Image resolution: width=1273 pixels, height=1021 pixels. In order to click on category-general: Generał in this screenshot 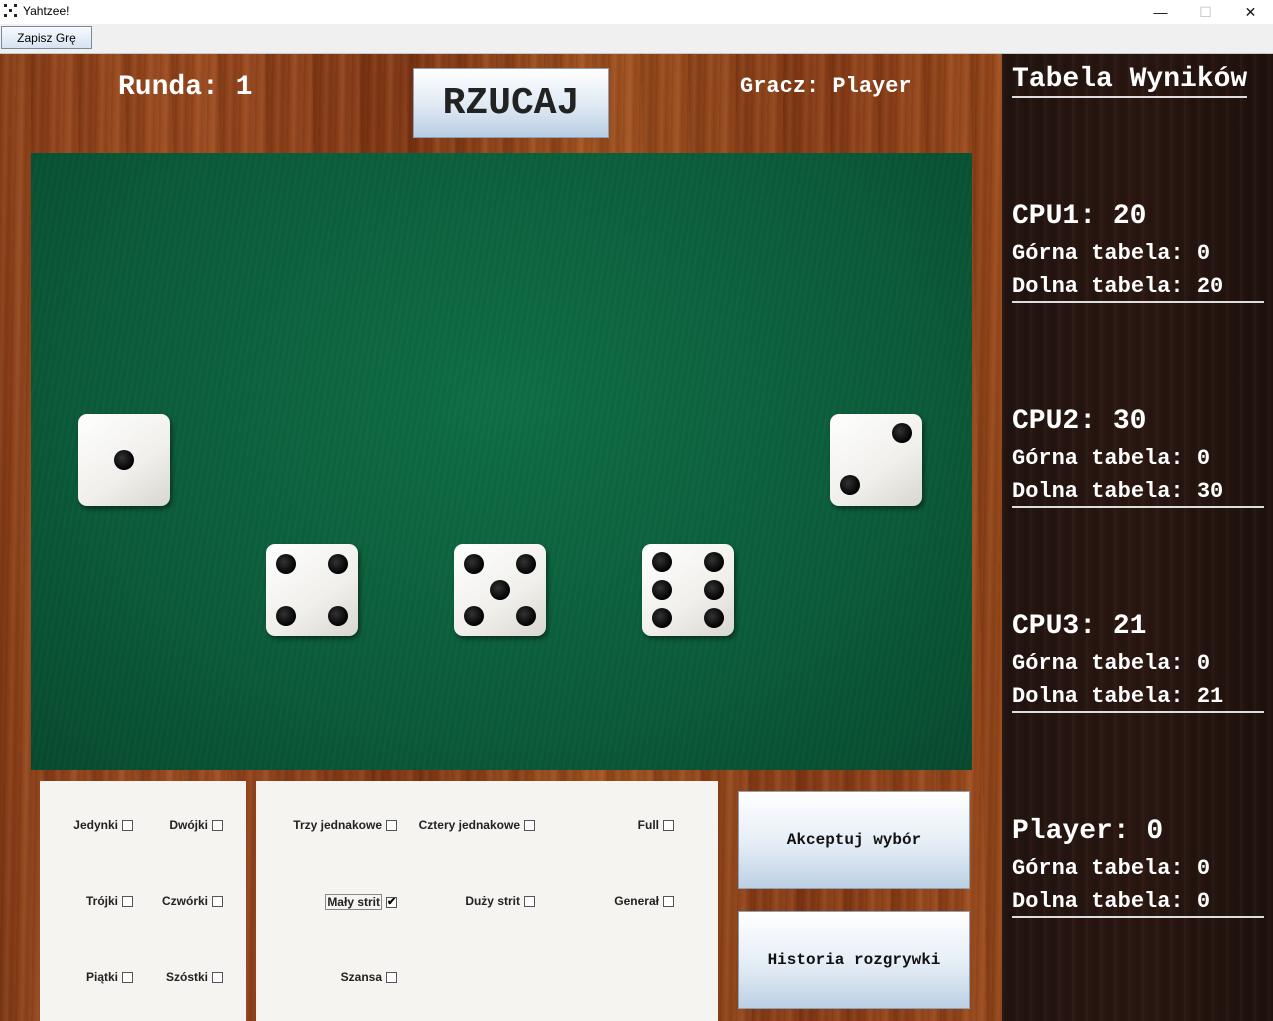, I will do `click(644, 901)`.